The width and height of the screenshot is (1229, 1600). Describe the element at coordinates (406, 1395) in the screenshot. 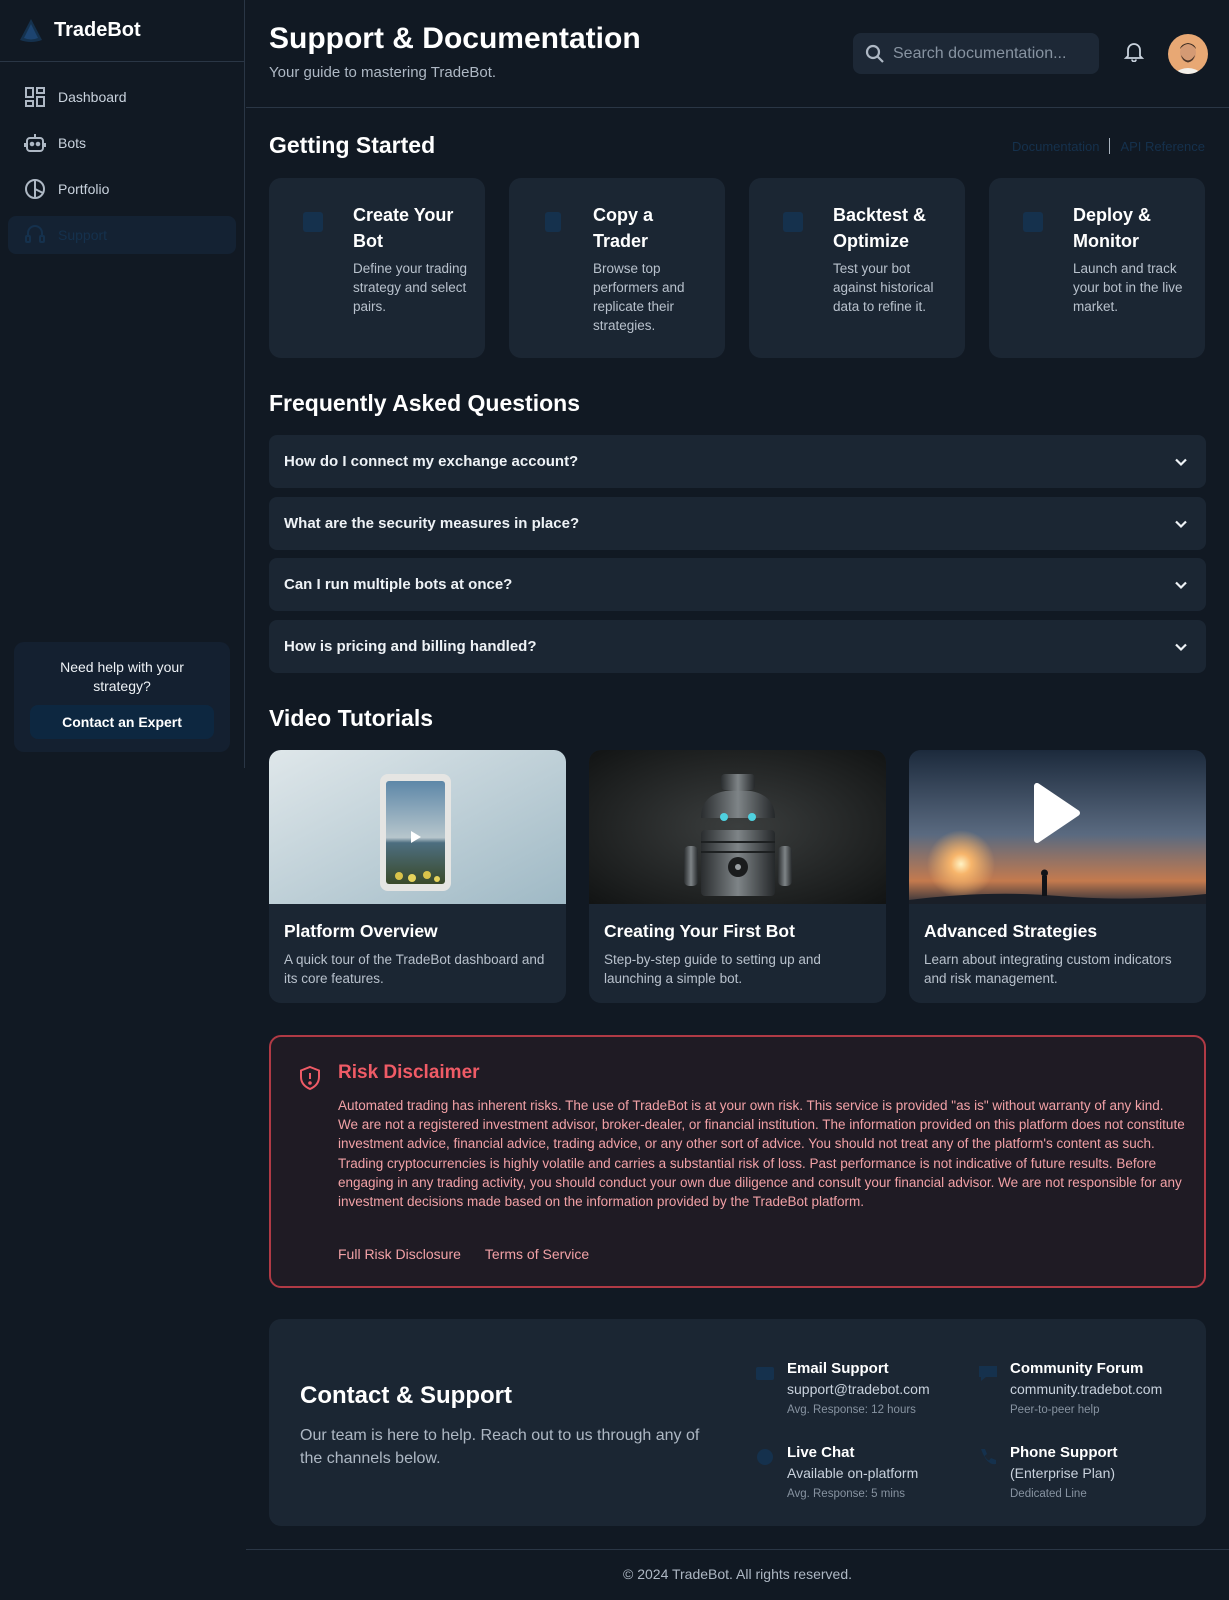

I see `contact-title: Contact & Support` at that location.